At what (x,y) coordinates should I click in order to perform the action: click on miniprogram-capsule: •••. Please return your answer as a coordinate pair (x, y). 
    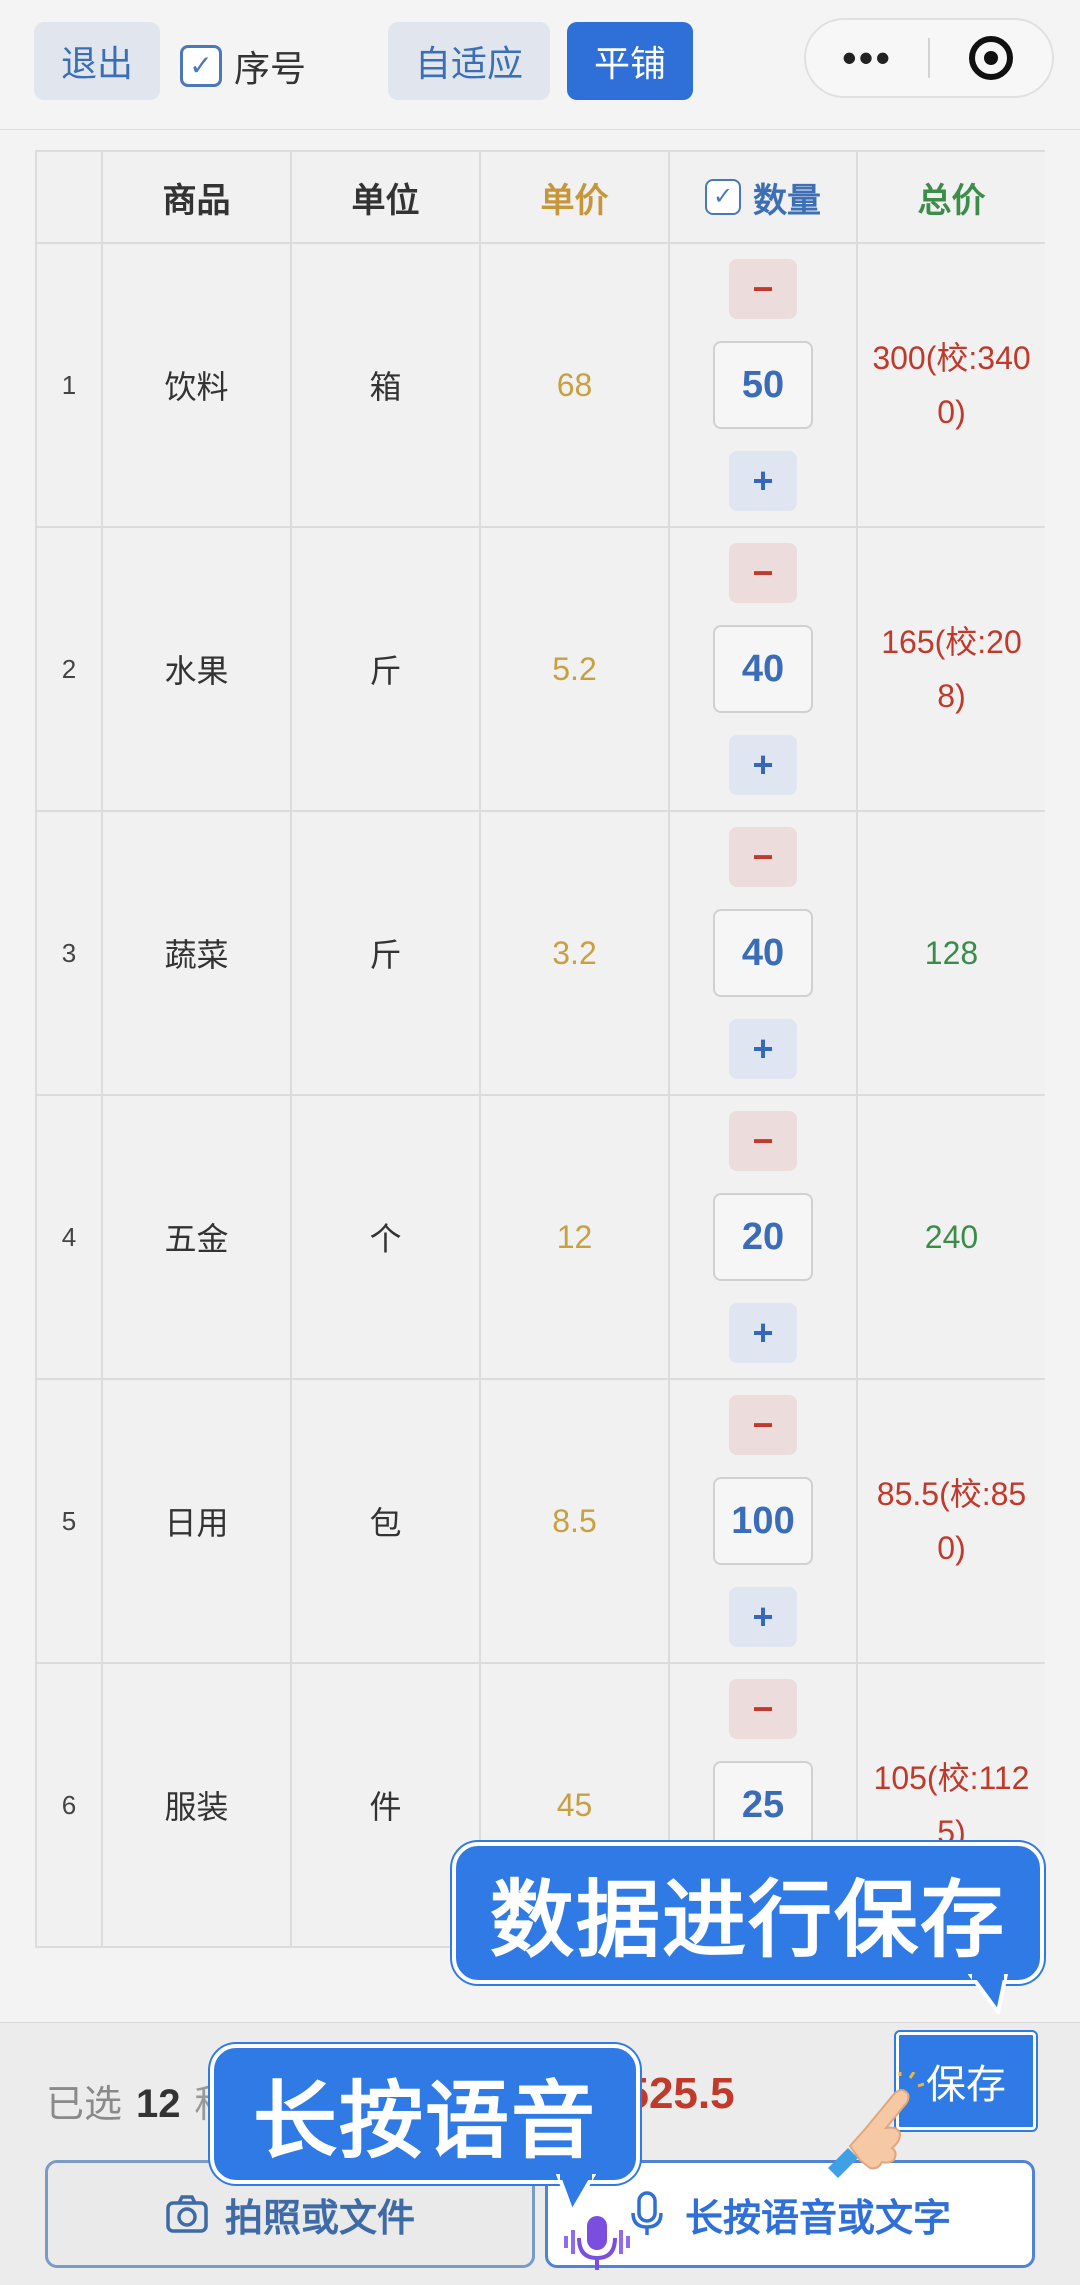
    Looking at the image, I should click on (929, 58).